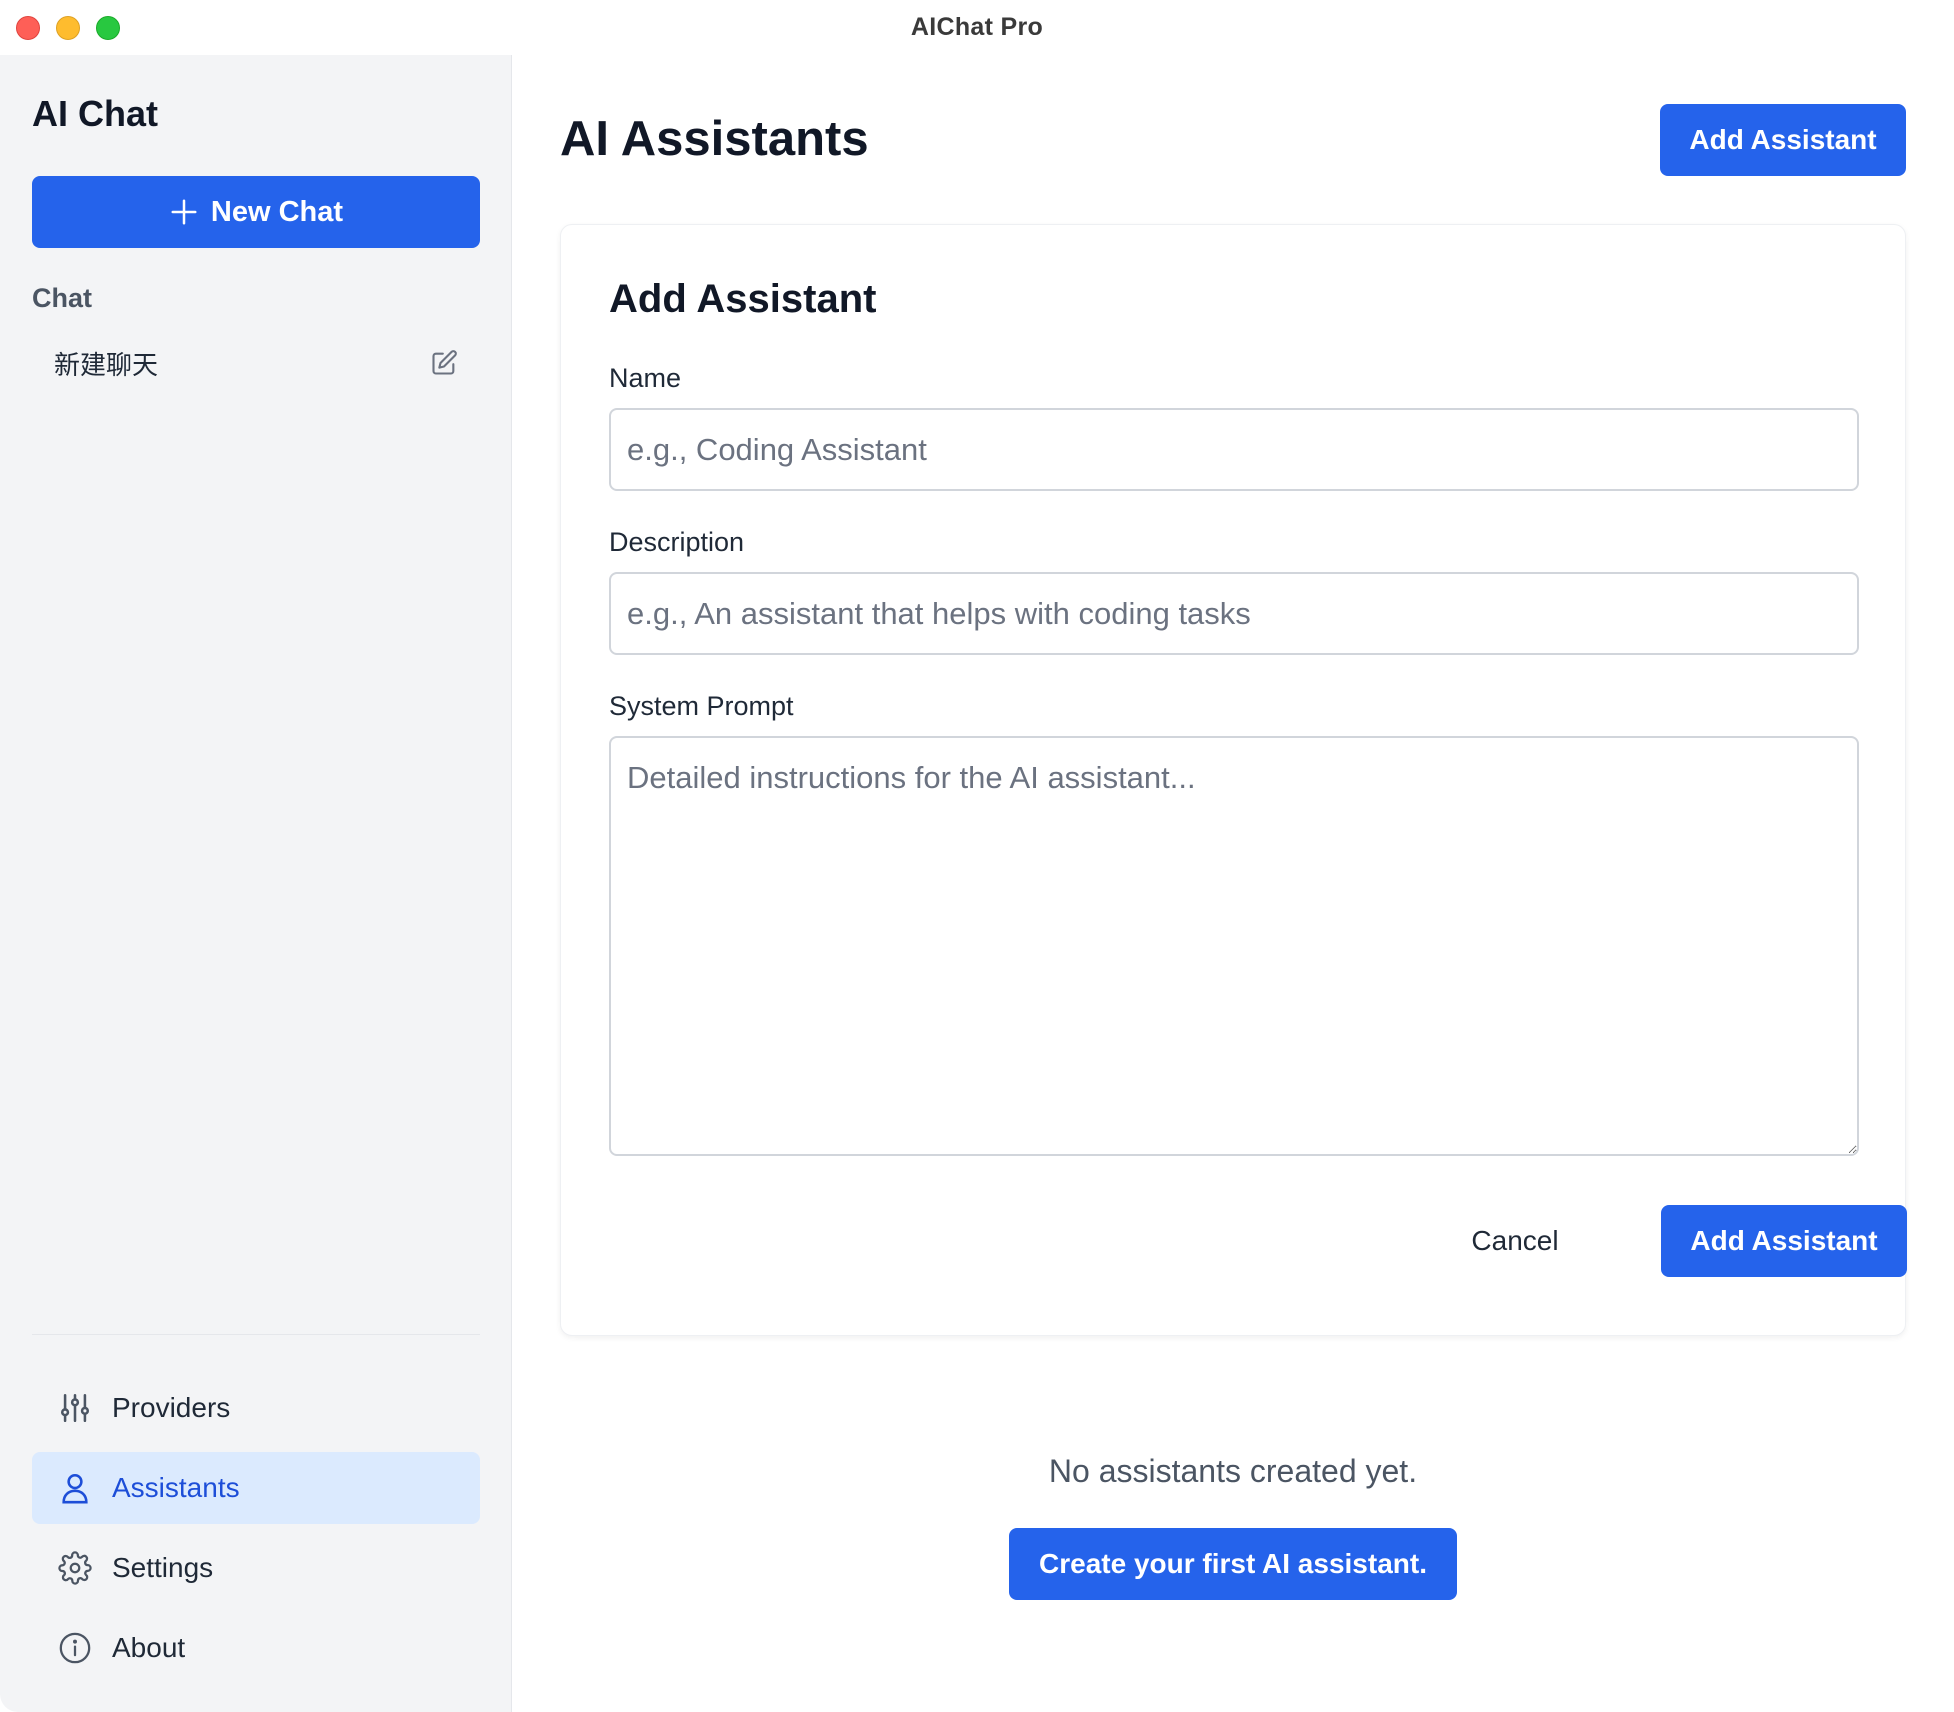  What do you see at coordinates (645, 378) in the screenshot?
I see `name-label: Name` at bounding box center [645, 378].